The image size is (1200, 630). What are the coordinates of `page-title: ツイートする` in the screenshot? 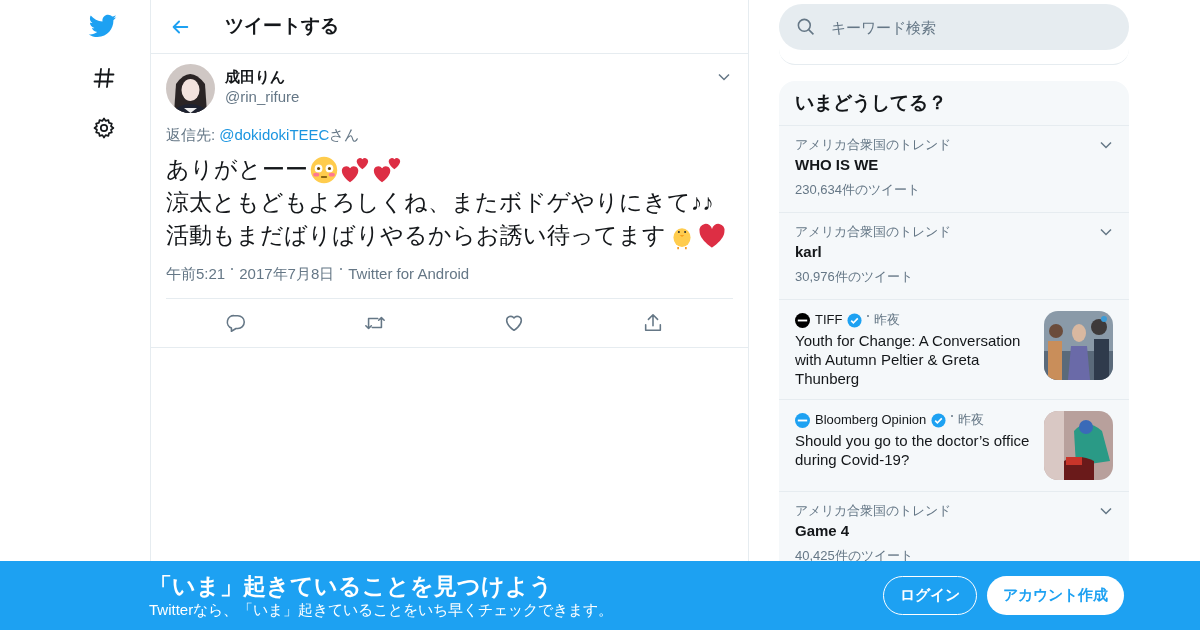 It's located at (282, 26).